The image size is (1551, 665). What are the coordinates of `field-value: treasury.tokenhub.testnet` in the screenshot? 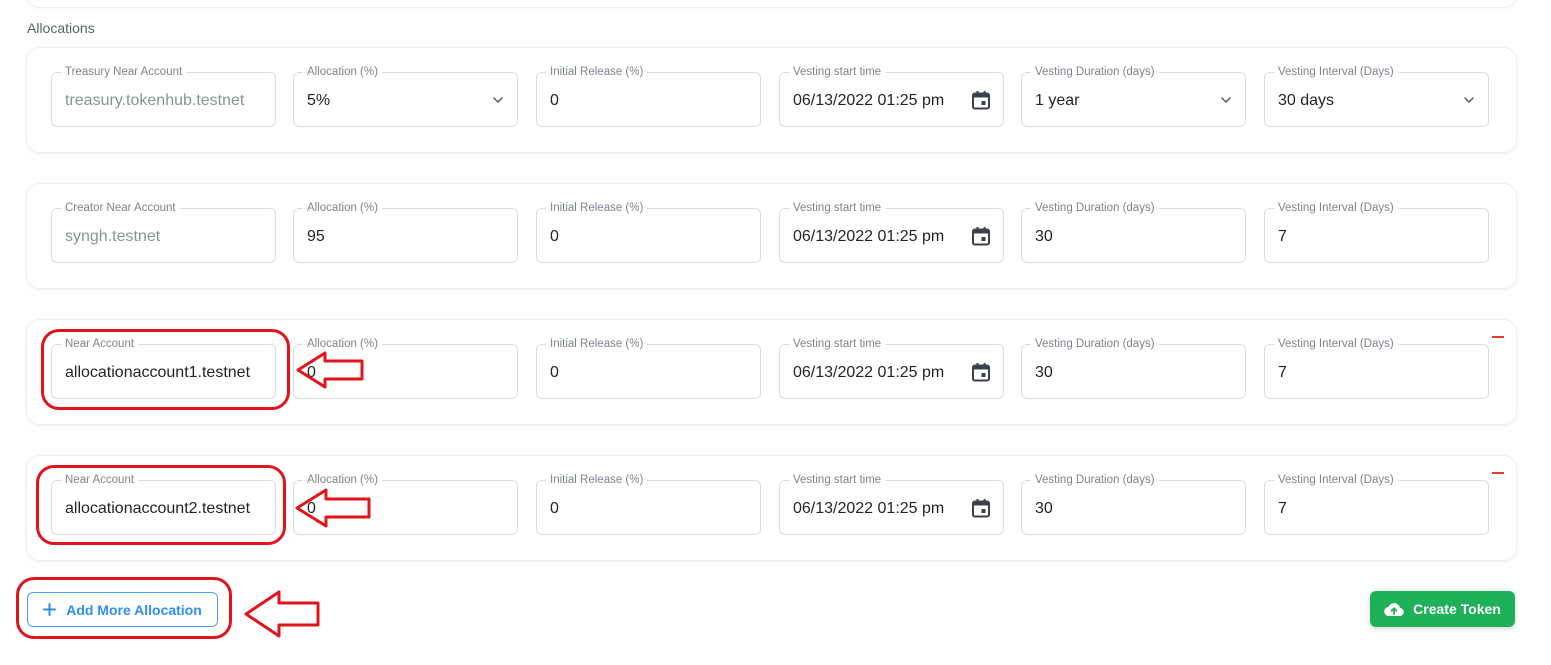 It's located at (155, 100).